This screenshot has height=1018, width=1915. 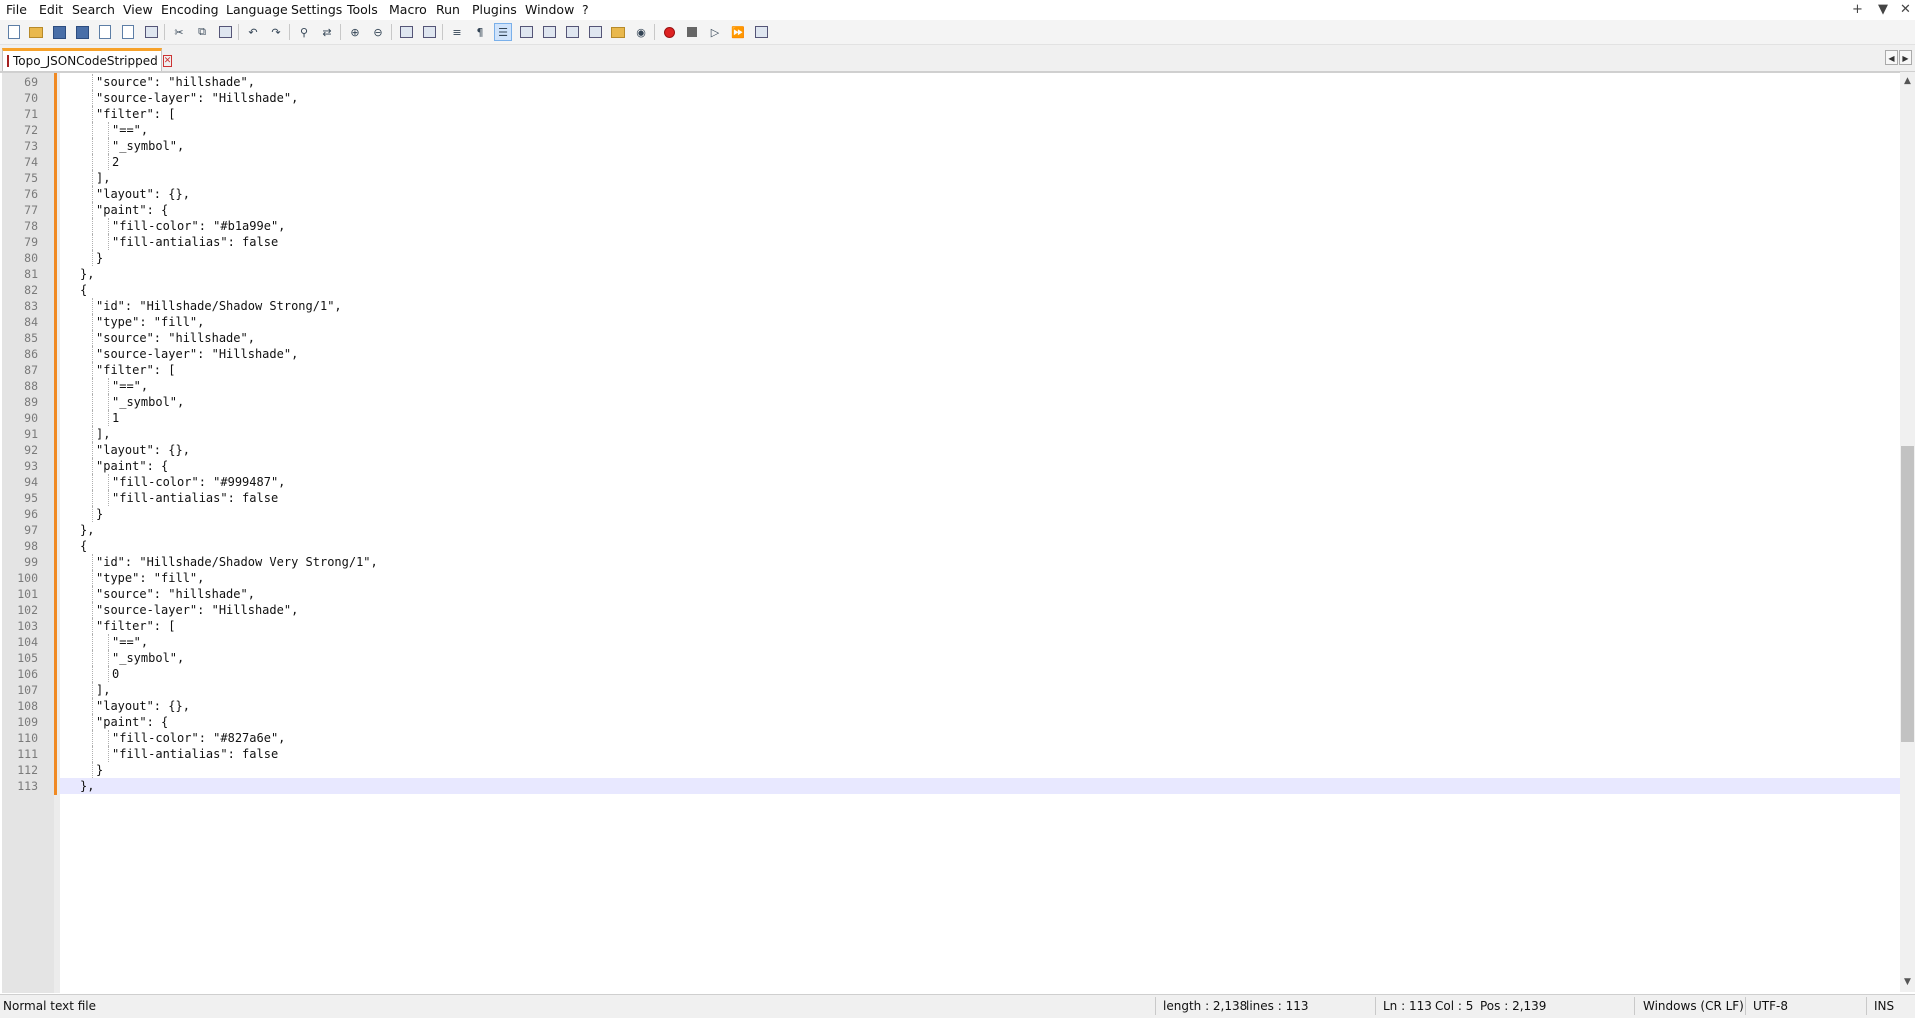 What do you see at coordinates (36, 32) in the screenshot?
I see `open-file-icon` at bounding box center [36, 32].